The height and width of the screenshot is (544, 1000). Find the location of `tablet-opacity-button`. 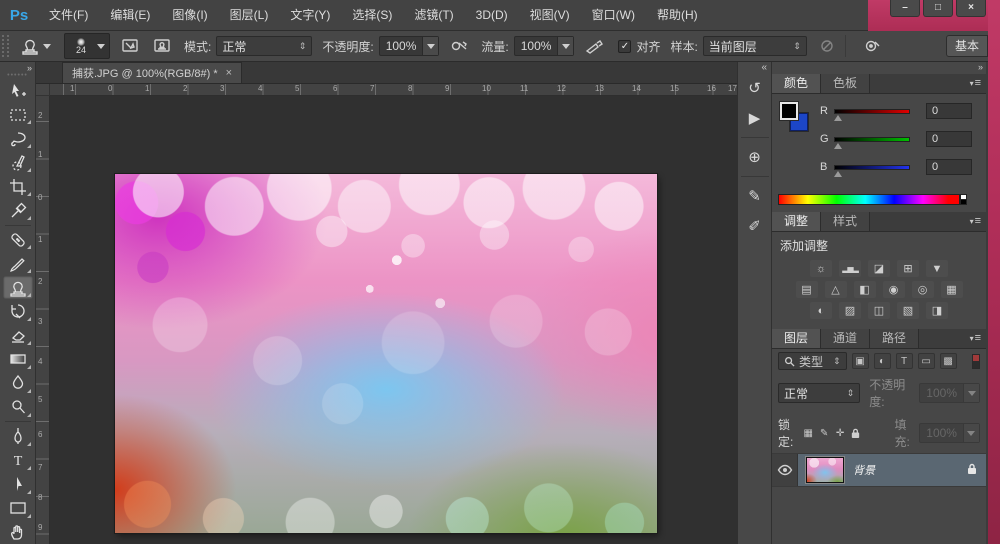

tablet-opacity-button is located at coordinates (459, 46).